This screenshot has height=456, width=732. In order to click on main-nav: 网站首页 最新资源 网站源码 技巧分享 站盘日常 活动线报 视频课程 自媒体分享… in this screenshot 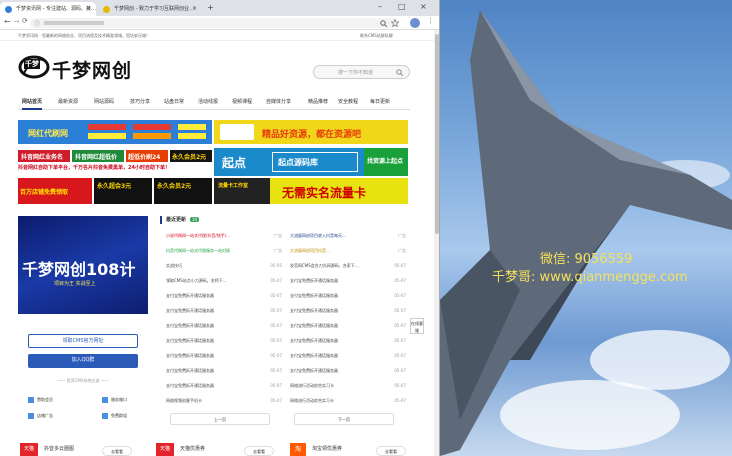, I will do `click(214, 101)`.